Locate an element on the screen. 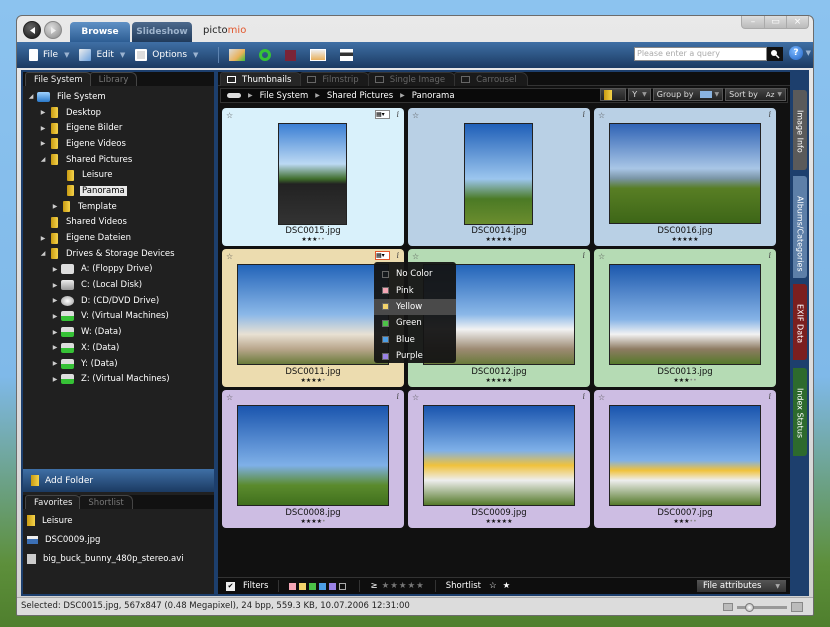  edit-menu: Edit ▼ is located at coordinates (102, 55).